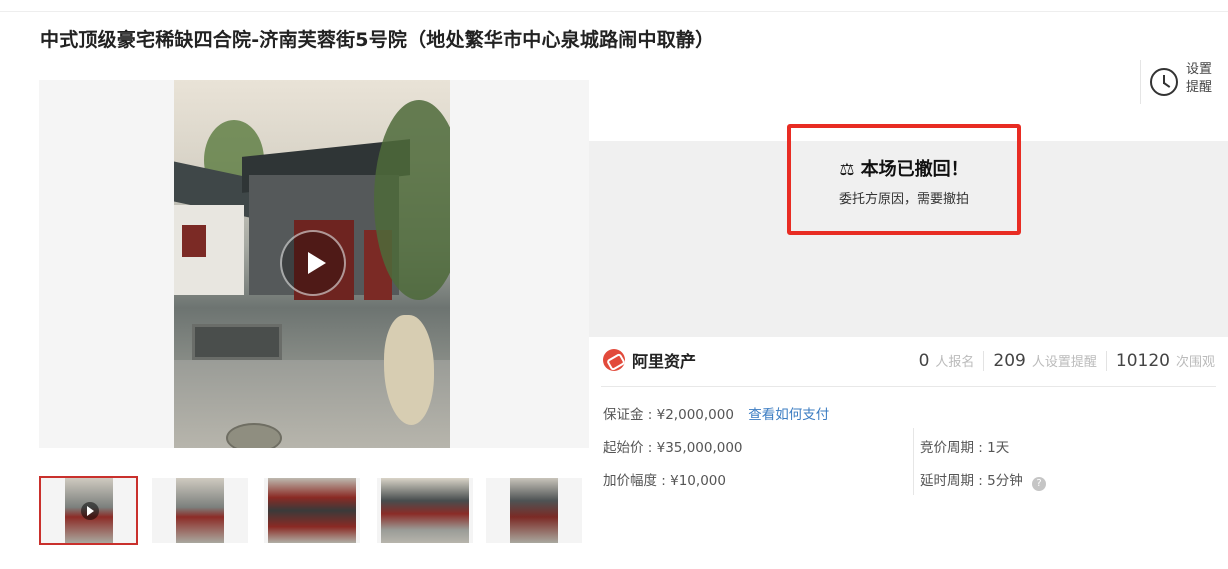  What do you see at coordinates (788, 415) in the screenshot?
I see `how-to-pay-link: 查看如何支付` at bounding box center [788, 415].